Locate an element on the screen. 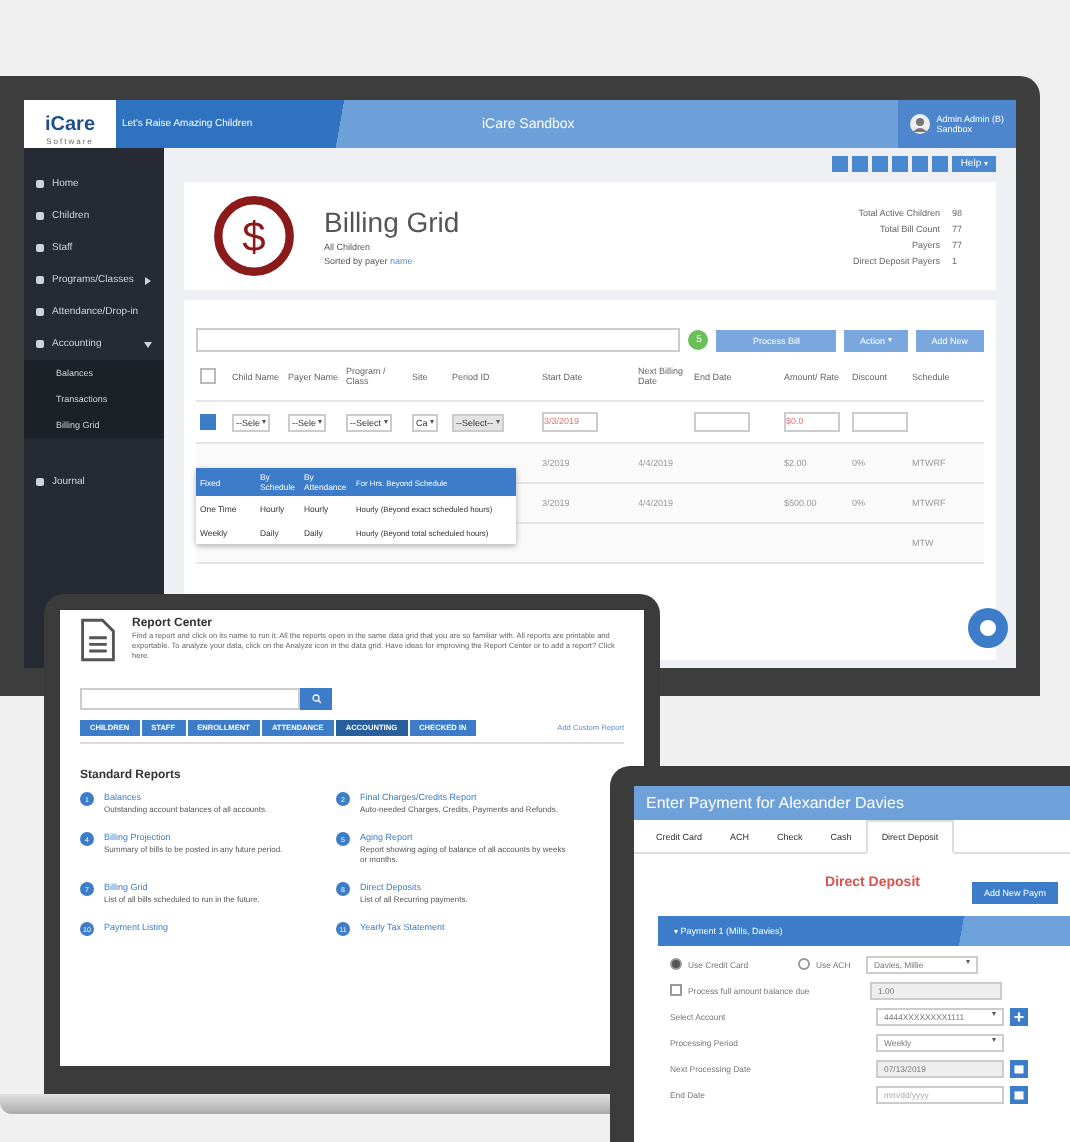 The image size is (1070, 1142). report-search-field is located at coordinates (190, 699).